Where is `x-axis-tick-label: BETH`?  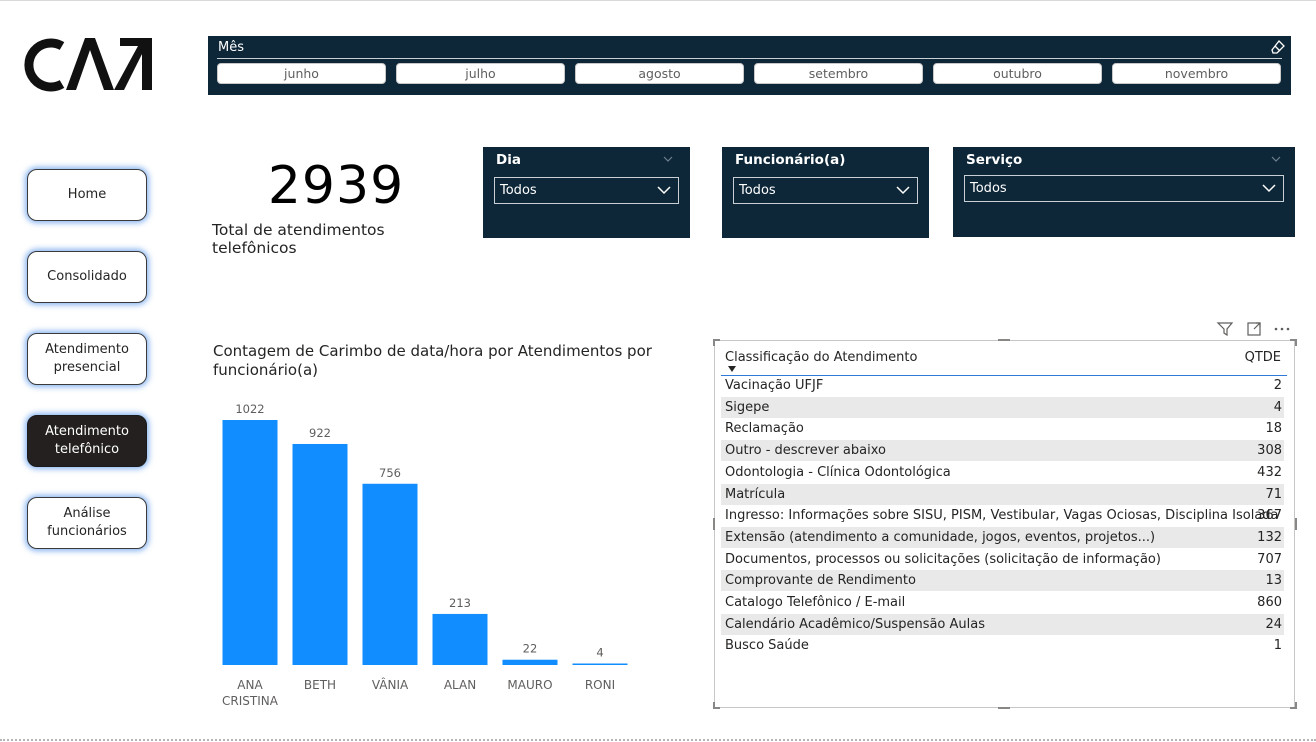 x-axis-tick-label: BETH is located at coordinates (320, 685).